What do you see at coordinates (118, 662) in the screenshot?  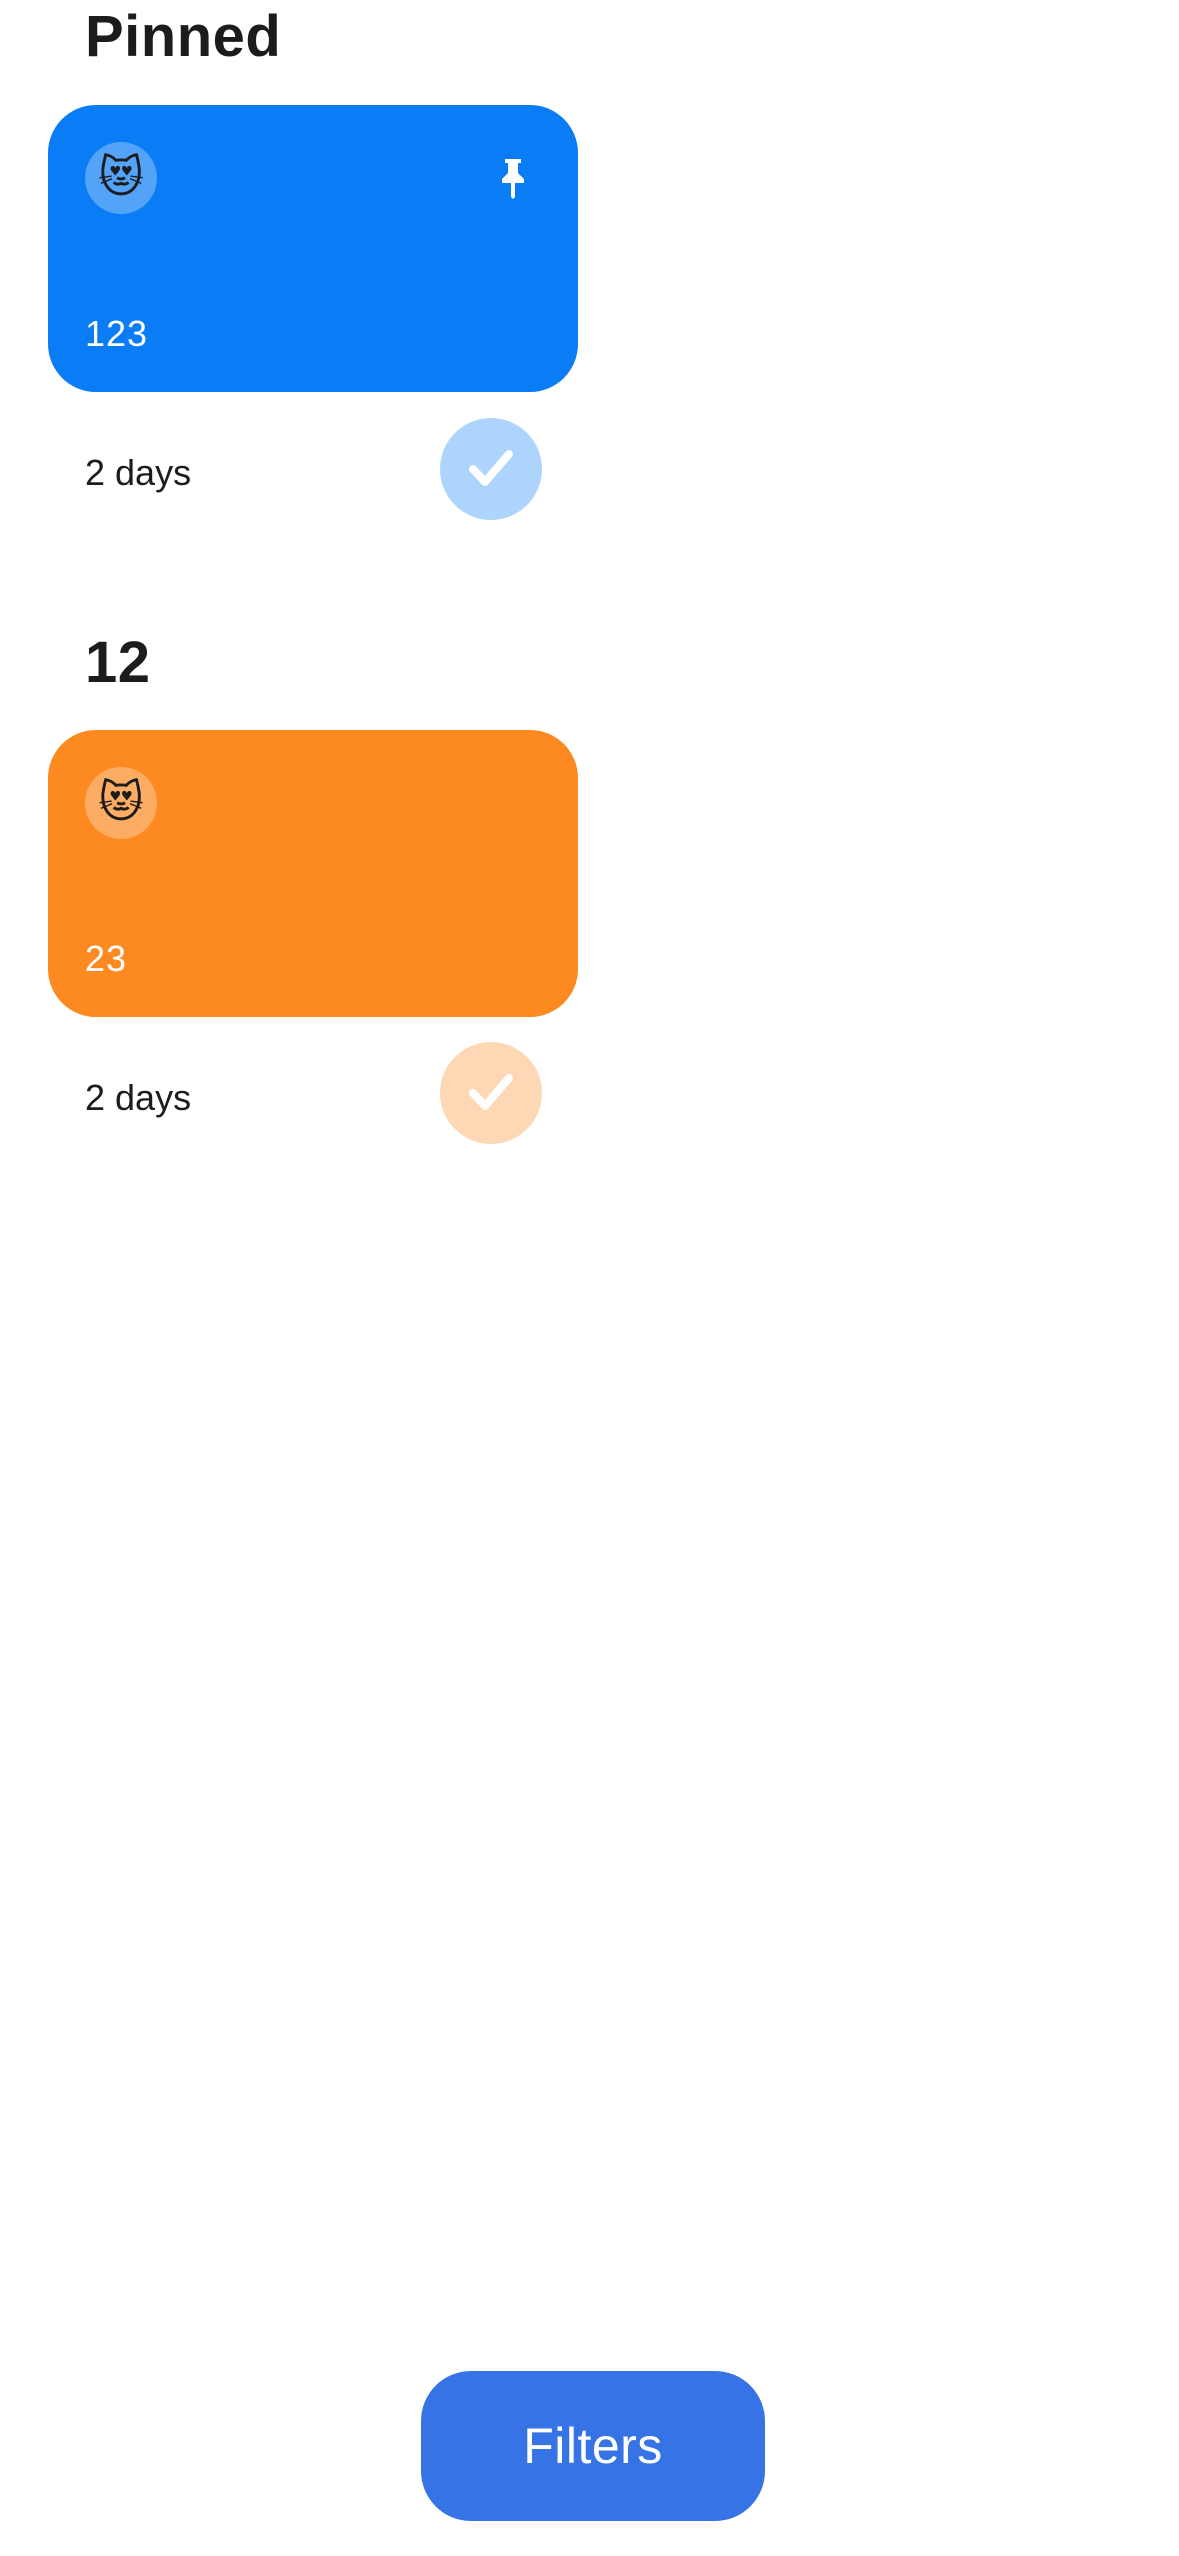 I see `section-title-12: 12` at bounding box center [118, 662].